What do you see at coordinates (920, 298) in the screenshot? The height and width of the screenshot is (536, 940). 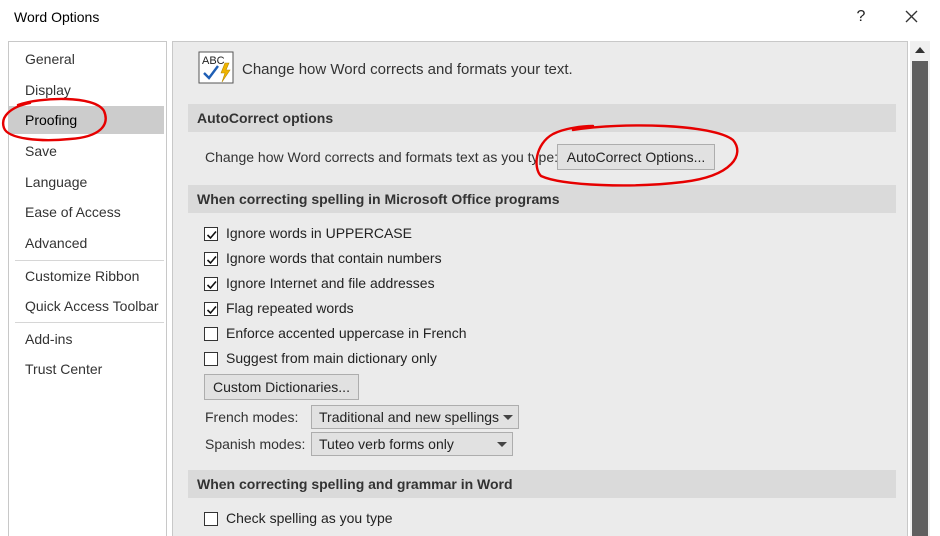 I see `scroll-thumb` at bounding box center [920, 298].